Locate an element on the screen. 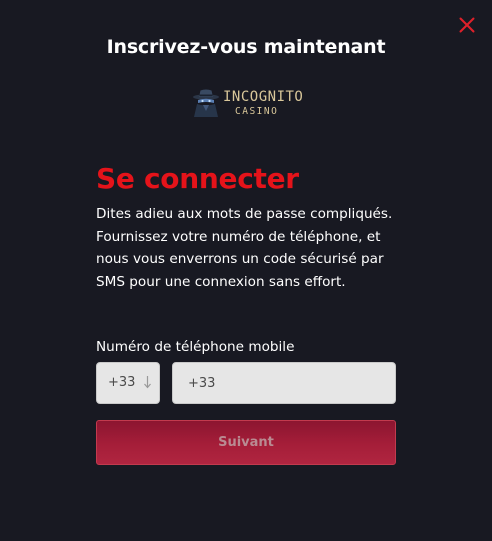 This screenshot has height=541, width=492. close-icon is located at coordinates (467, 25).